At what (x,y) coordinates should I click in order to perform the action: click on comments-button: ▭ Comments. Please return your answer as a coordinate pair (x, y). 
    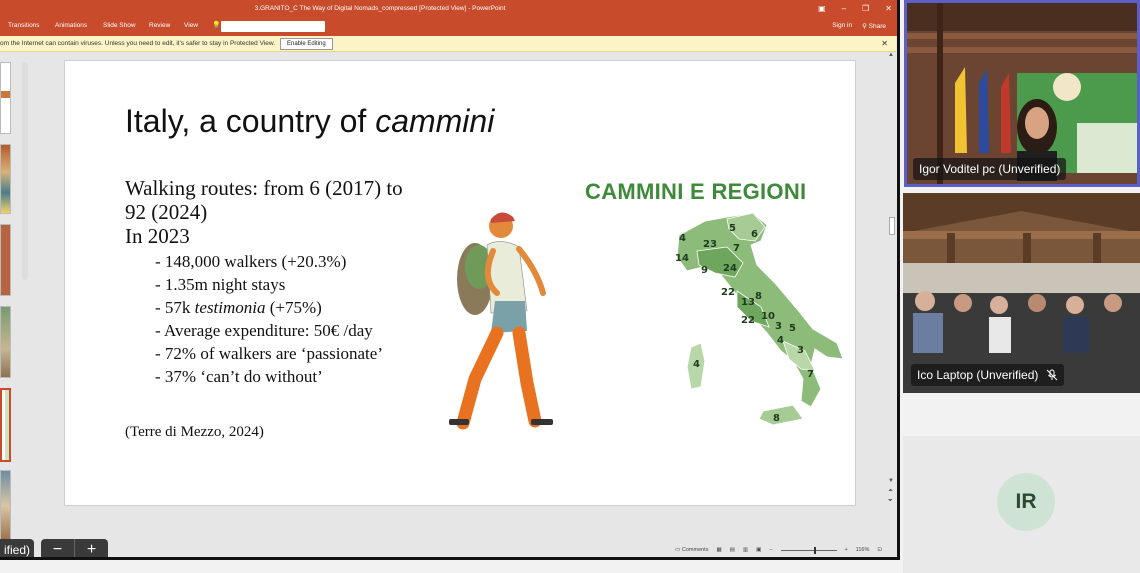
    Looking at the image, I should click on (691, 550).